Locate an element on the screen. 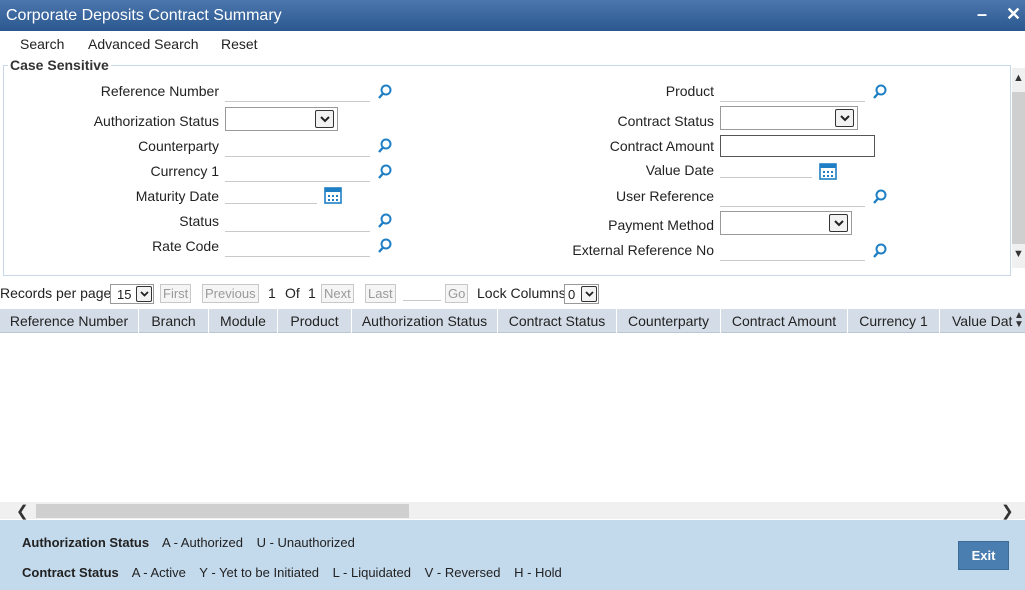 The image size is (1025, 590). scroll-left-icon: ❮ is located at coordinates (22, 511).